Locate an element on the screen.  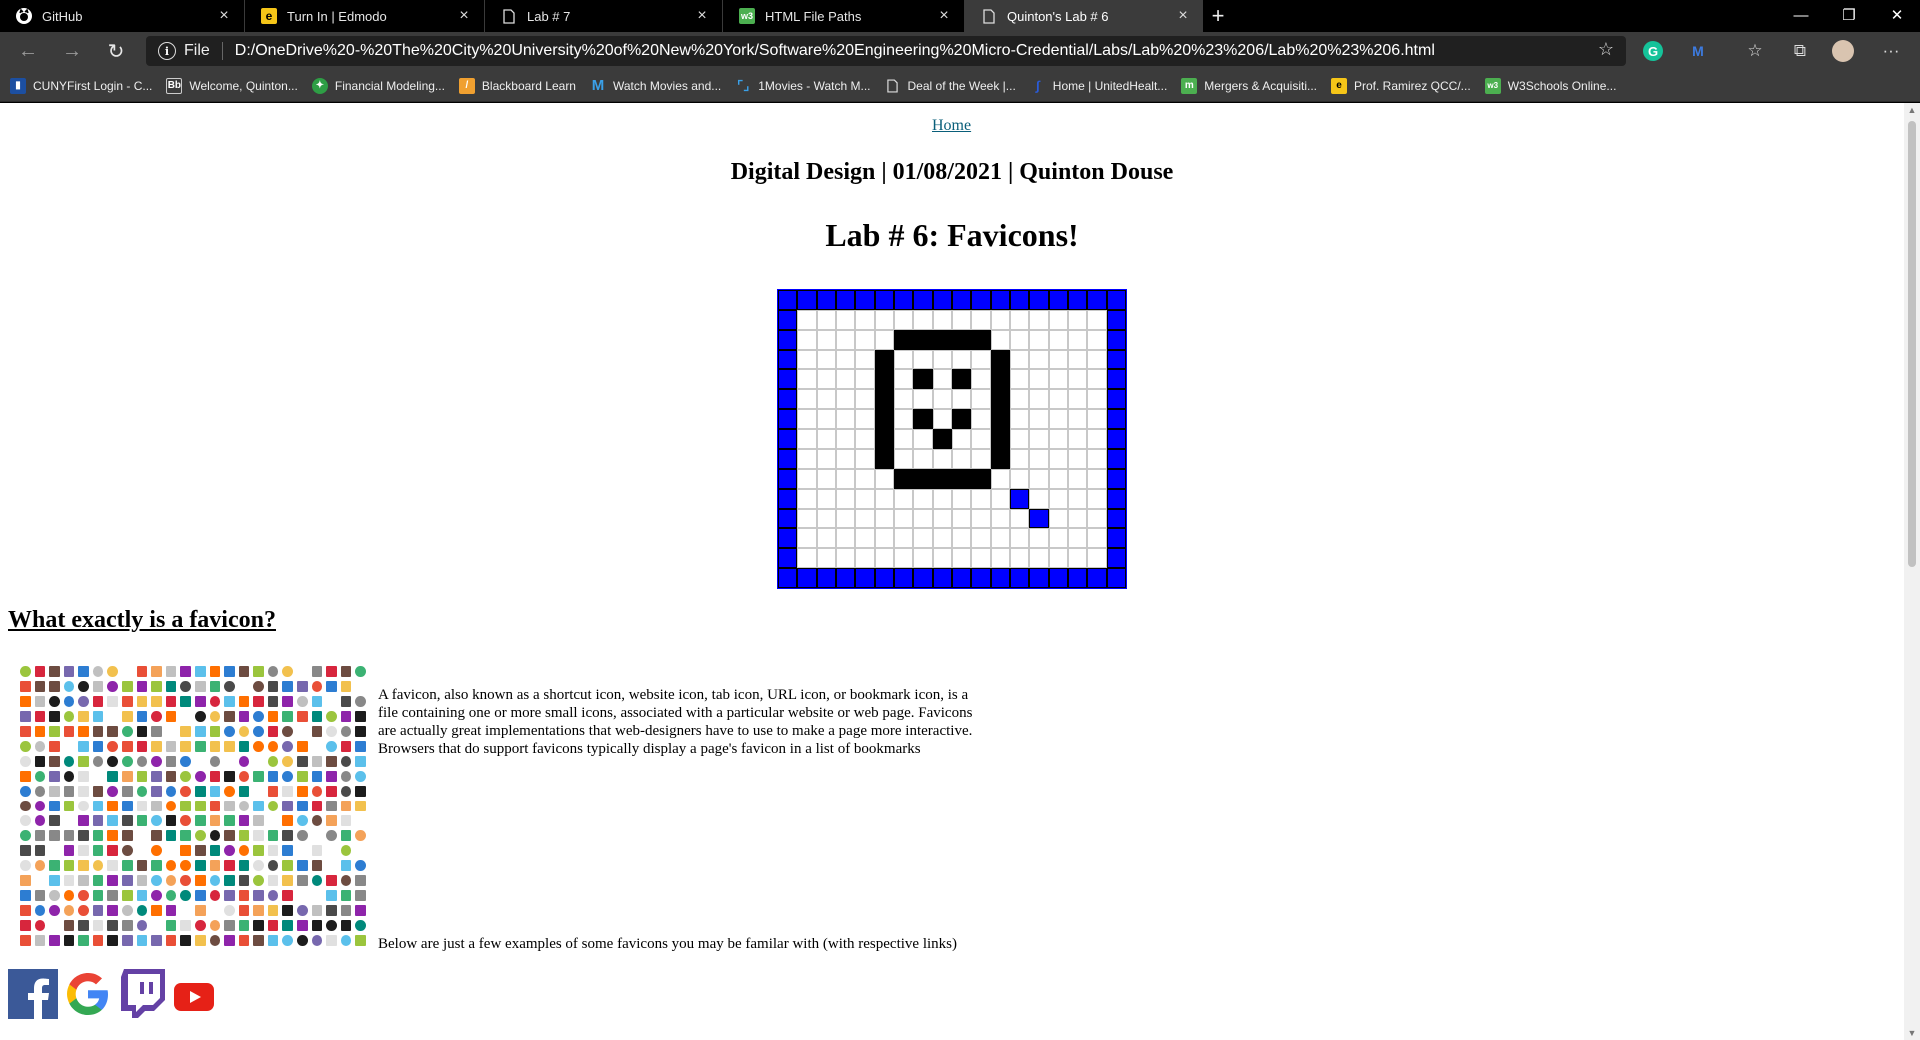
profile-avatar is located at coordinates (1843, 51).